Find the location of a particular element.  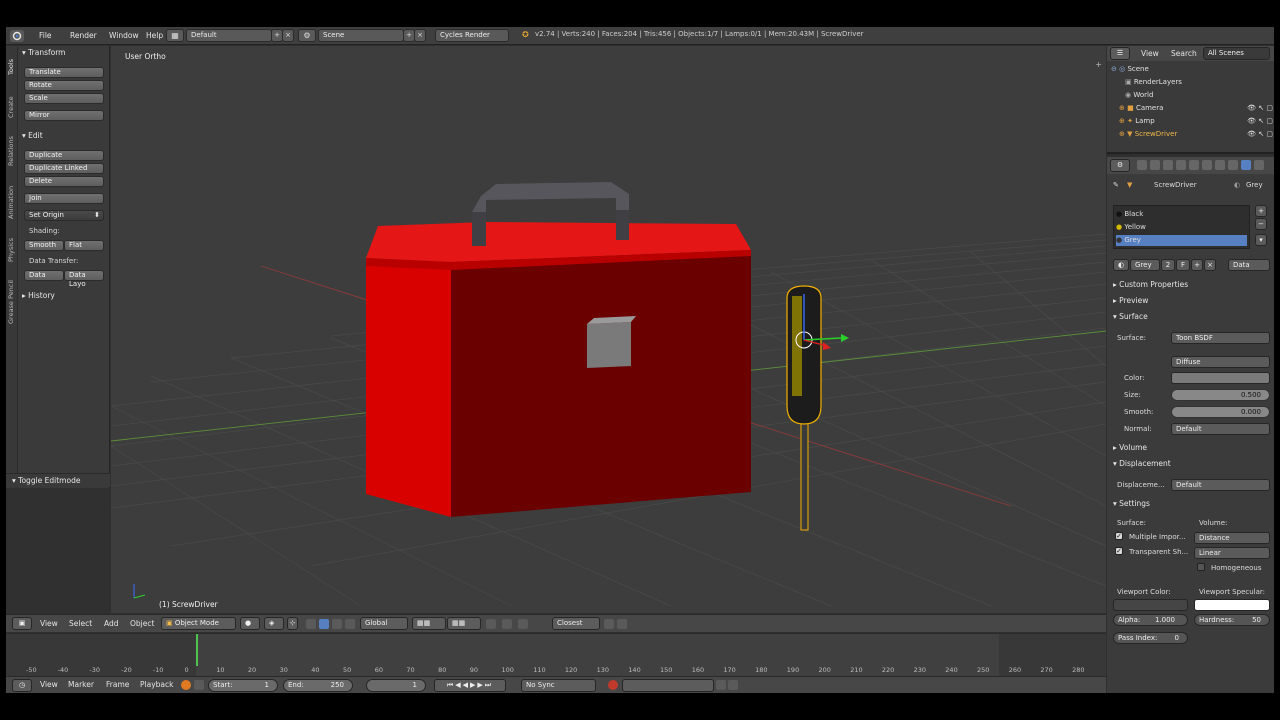

displacement-panel: ▾ Displacement is located at coordinates (1142, 463).